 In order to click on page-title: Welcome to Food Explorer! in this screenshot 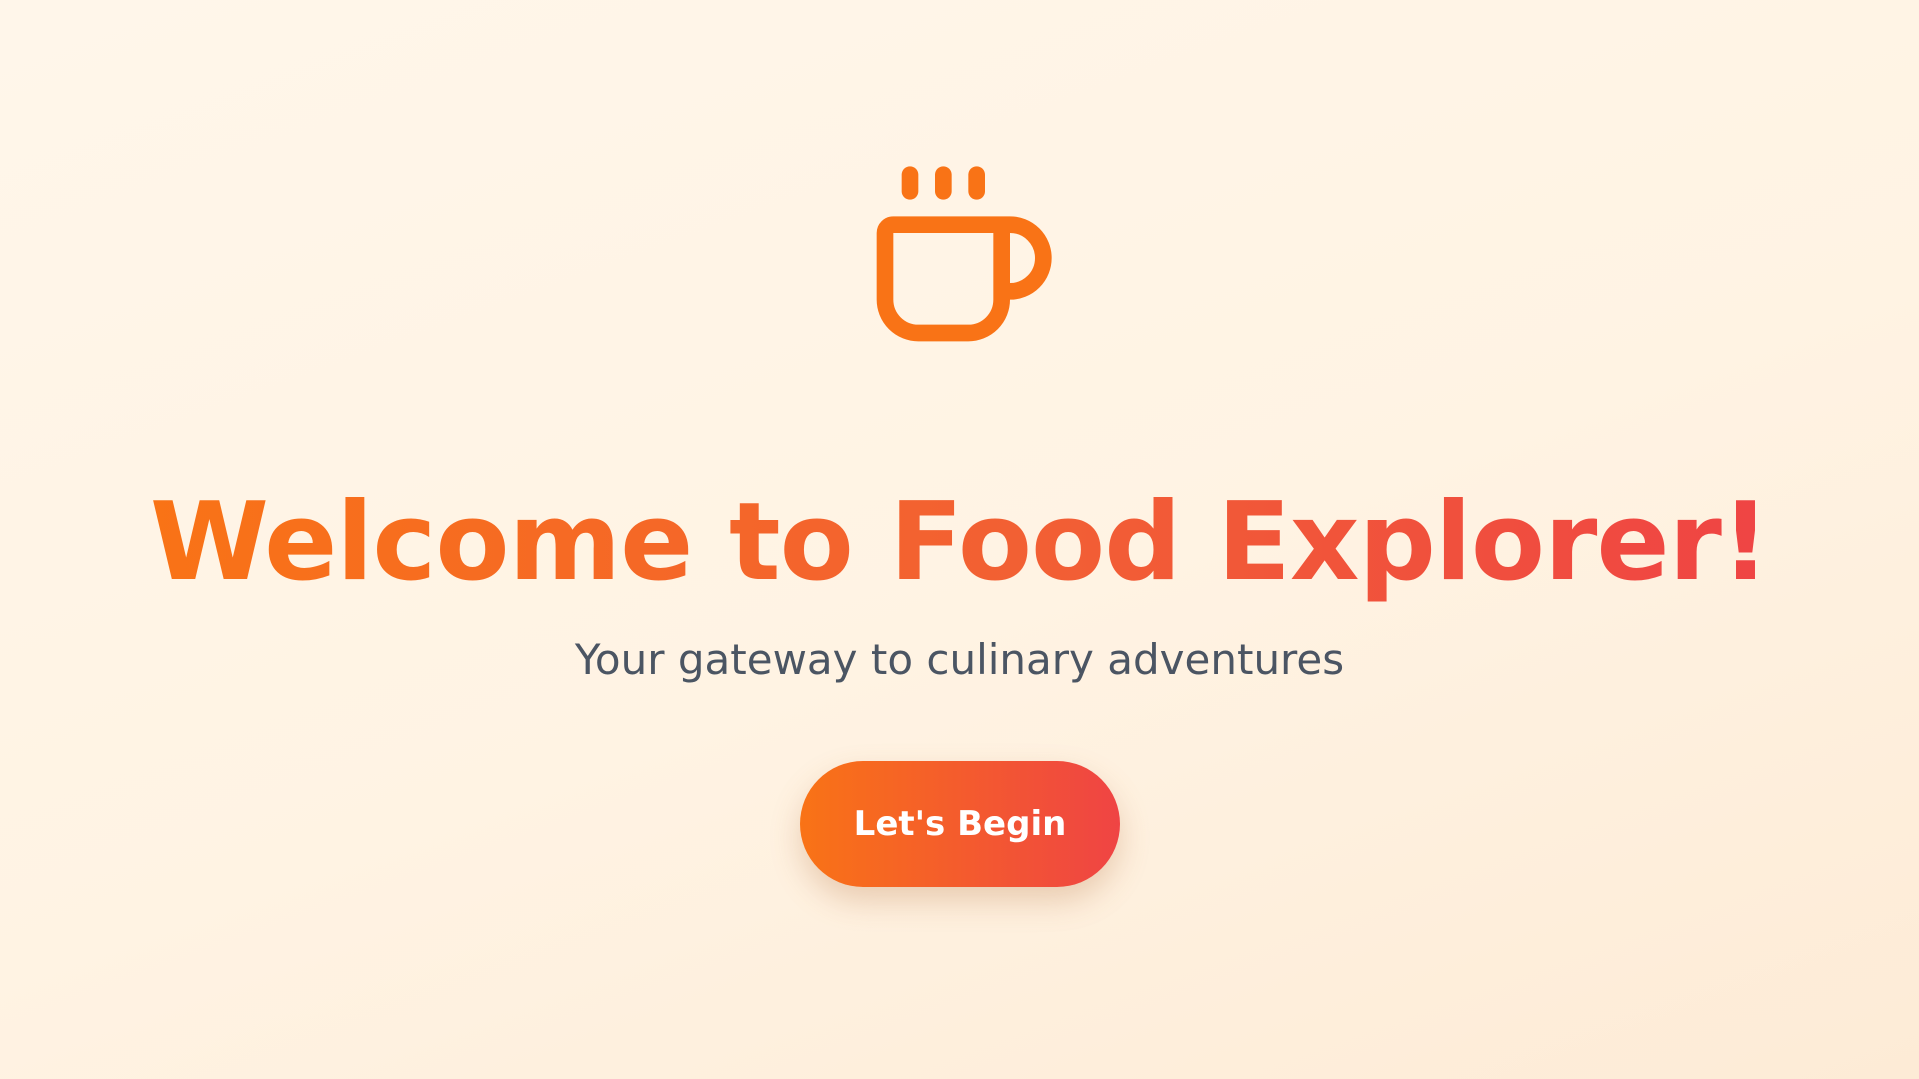, I will do `click(959, 543)`.